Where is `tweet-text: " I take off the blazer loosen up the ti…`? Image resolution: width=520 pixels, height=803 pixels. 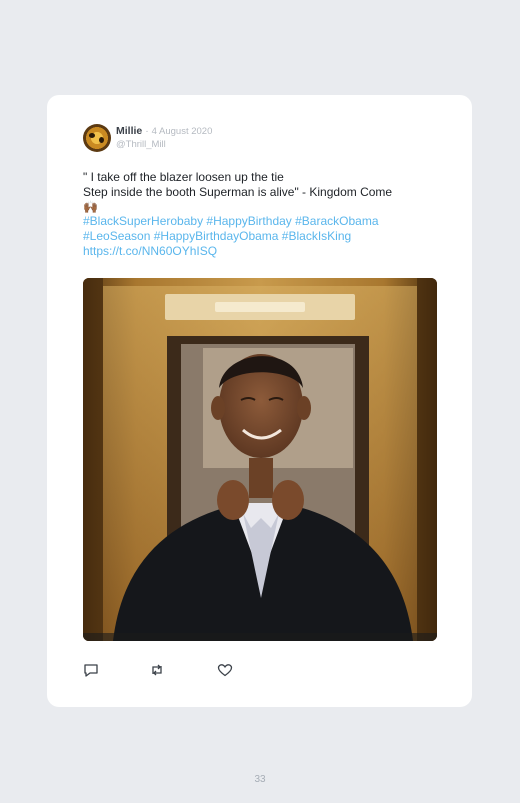
tweet-text: " I take off the blazer loosen up the ti… is located at coordinates (260, 214).